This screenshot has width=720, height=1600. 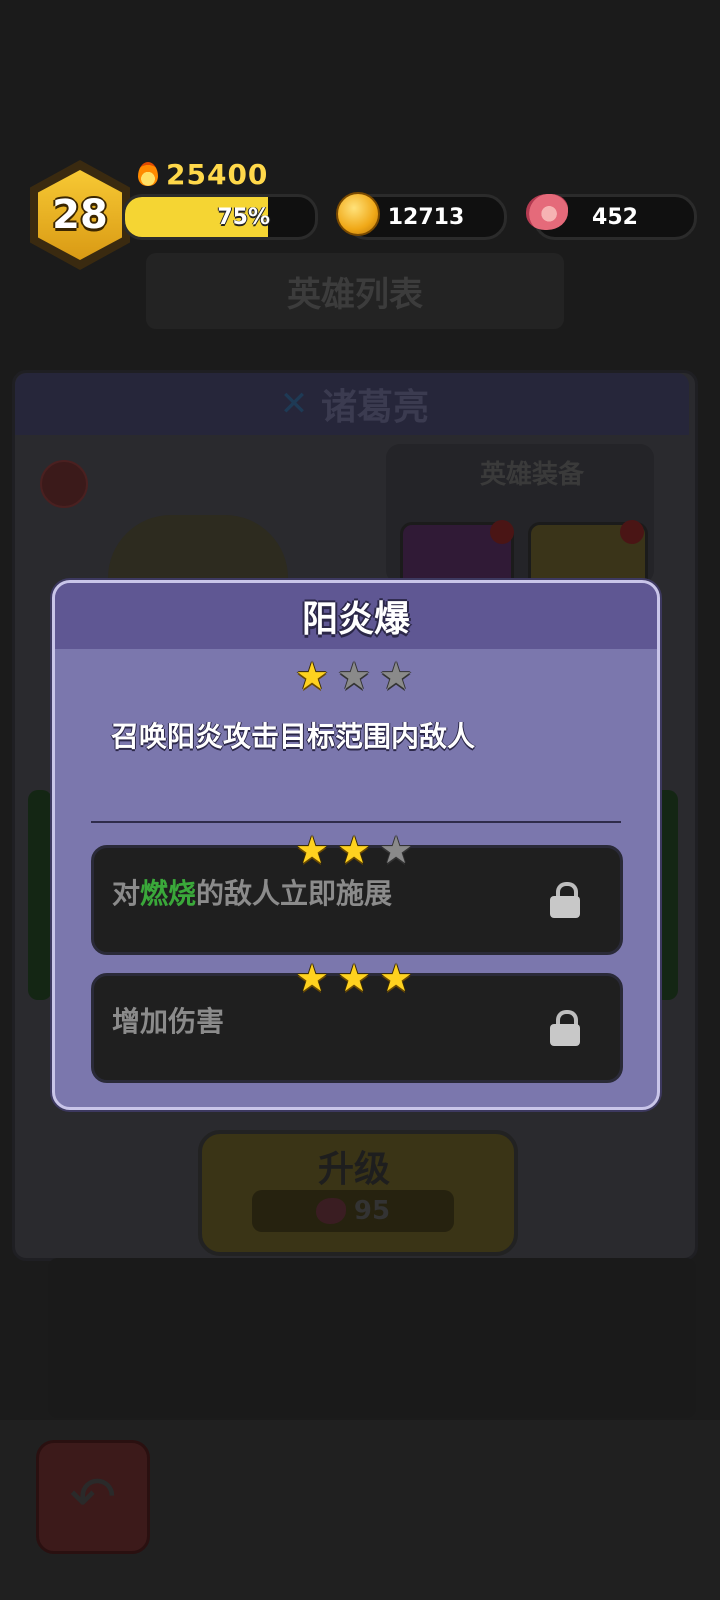 I want to click on skill-slot-column-left, so click(x=40, y=895).